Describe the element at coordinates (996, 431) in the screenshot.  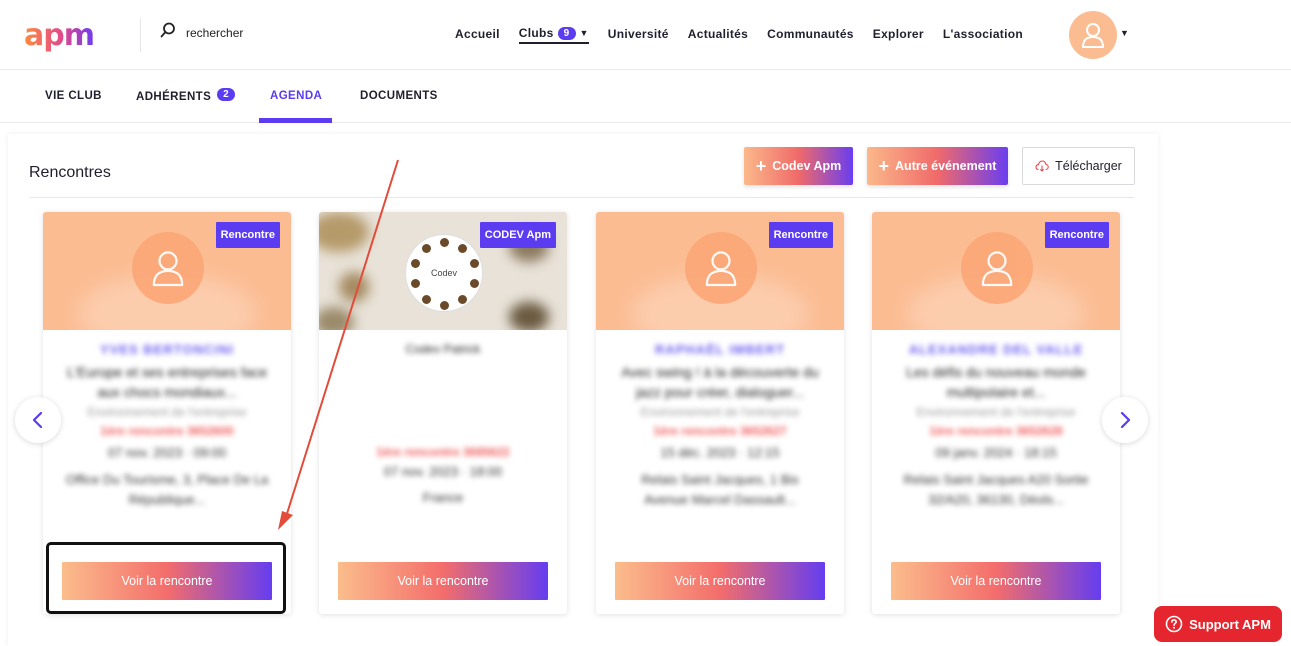
I see `event-number: 1ère rencontre 3652628` at that location.